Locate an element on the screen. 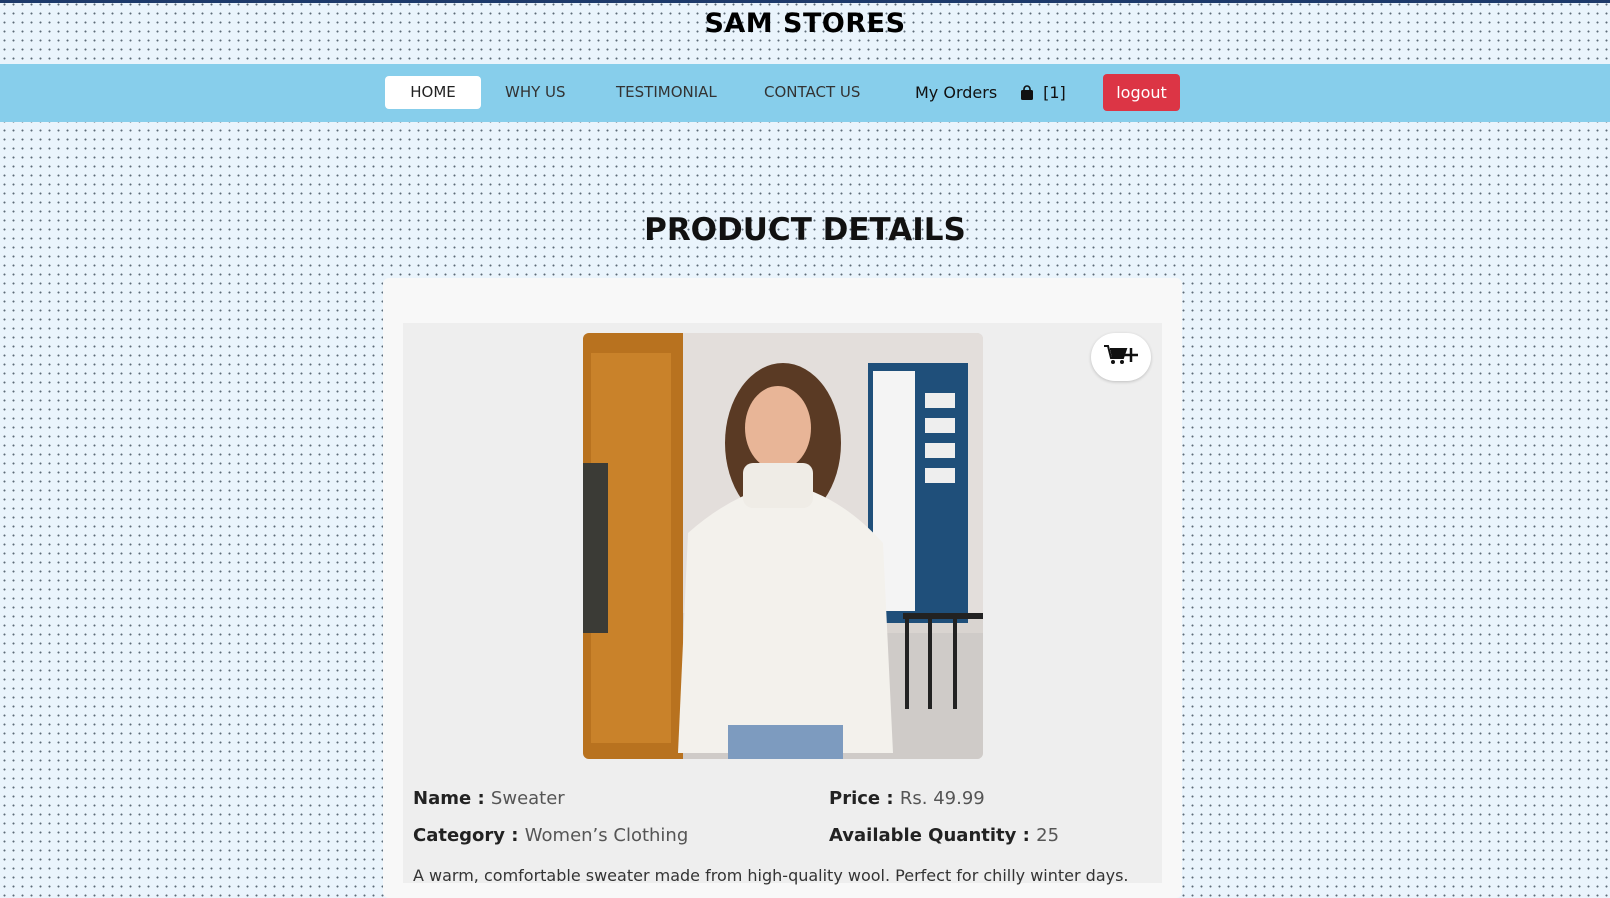 This screenshot has height=898, width=1610. page-title: PRODUCT DETAILS is located at coordinates (805, 230).